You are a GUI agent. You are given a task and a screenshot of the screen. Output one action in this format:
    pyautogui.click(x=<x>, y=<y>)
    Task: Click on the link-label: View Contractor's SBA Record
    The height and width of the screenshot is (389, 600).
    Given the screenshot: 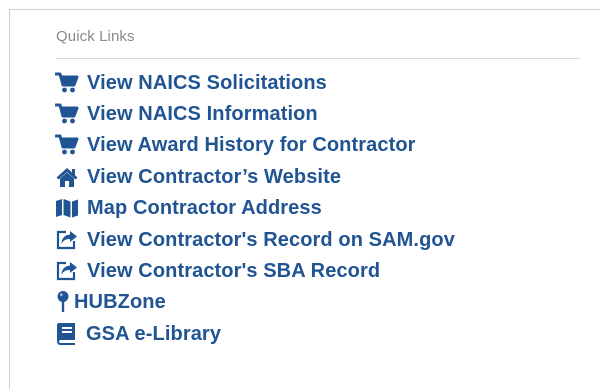 What is the action you would take?
    pyautogui.click(x=234, y=270)
    